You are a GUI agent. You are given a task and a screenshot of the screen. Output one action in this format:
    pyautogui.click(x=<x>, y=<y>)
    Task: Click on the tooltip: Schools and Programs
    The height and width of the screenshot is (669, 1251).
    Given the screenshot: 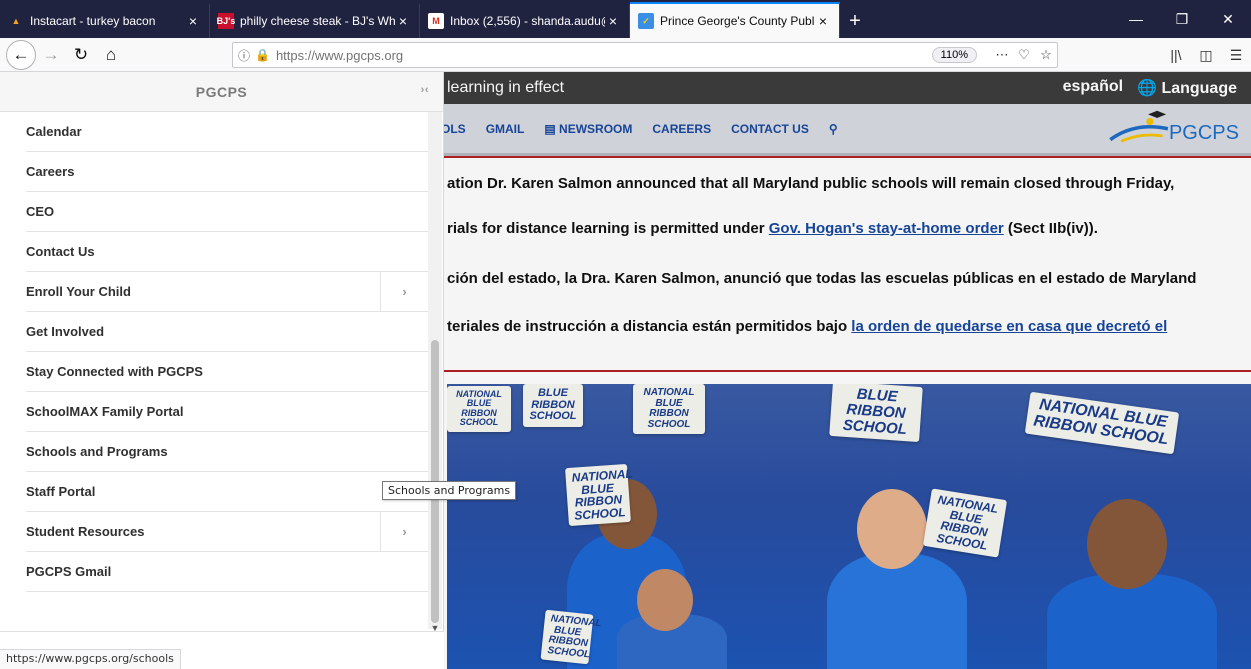 What is the action you would take?
    pyautogui.click(x=449, y=490)
    